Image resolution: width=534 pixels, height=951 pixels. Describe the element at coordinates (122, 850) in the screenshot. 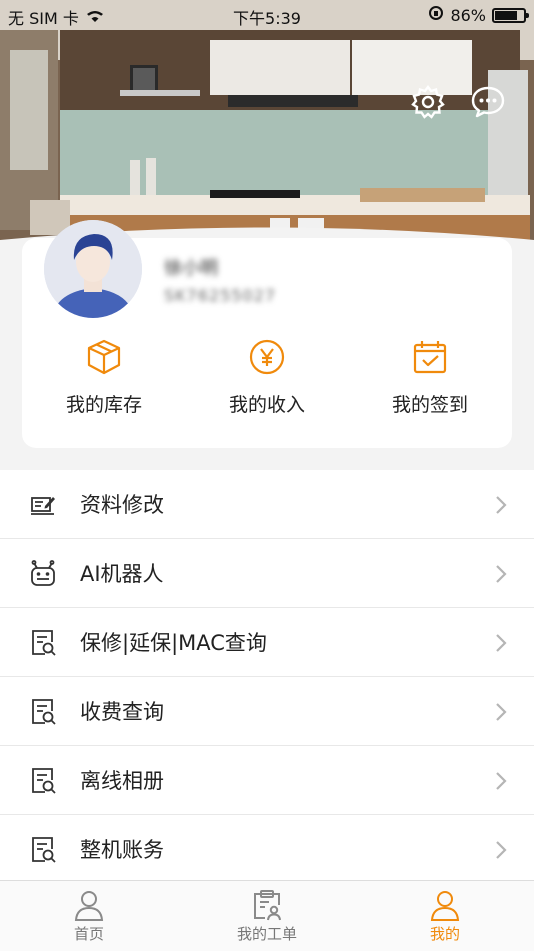

I see `menu-item-label: 整机账务` at that location.